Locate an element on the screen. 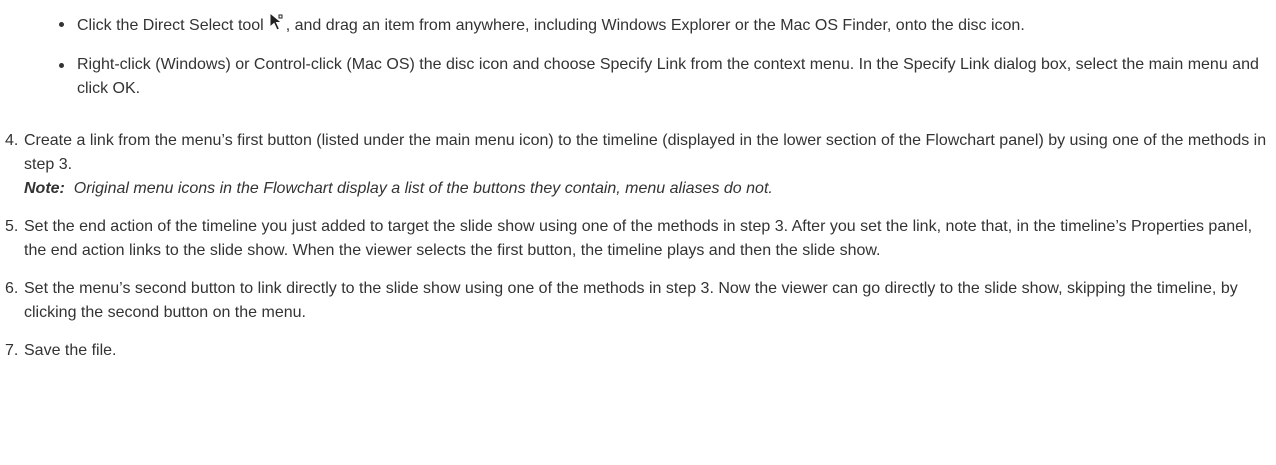 This screenshot has height=465, width=1276. step-text: Save the file. is located at coordinates (70, 350).